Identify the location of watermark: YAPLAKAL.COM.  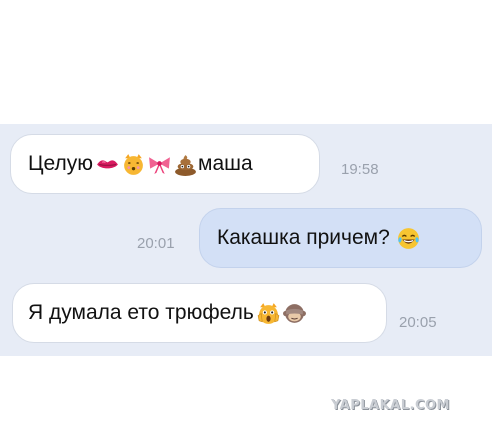
(390, 405).